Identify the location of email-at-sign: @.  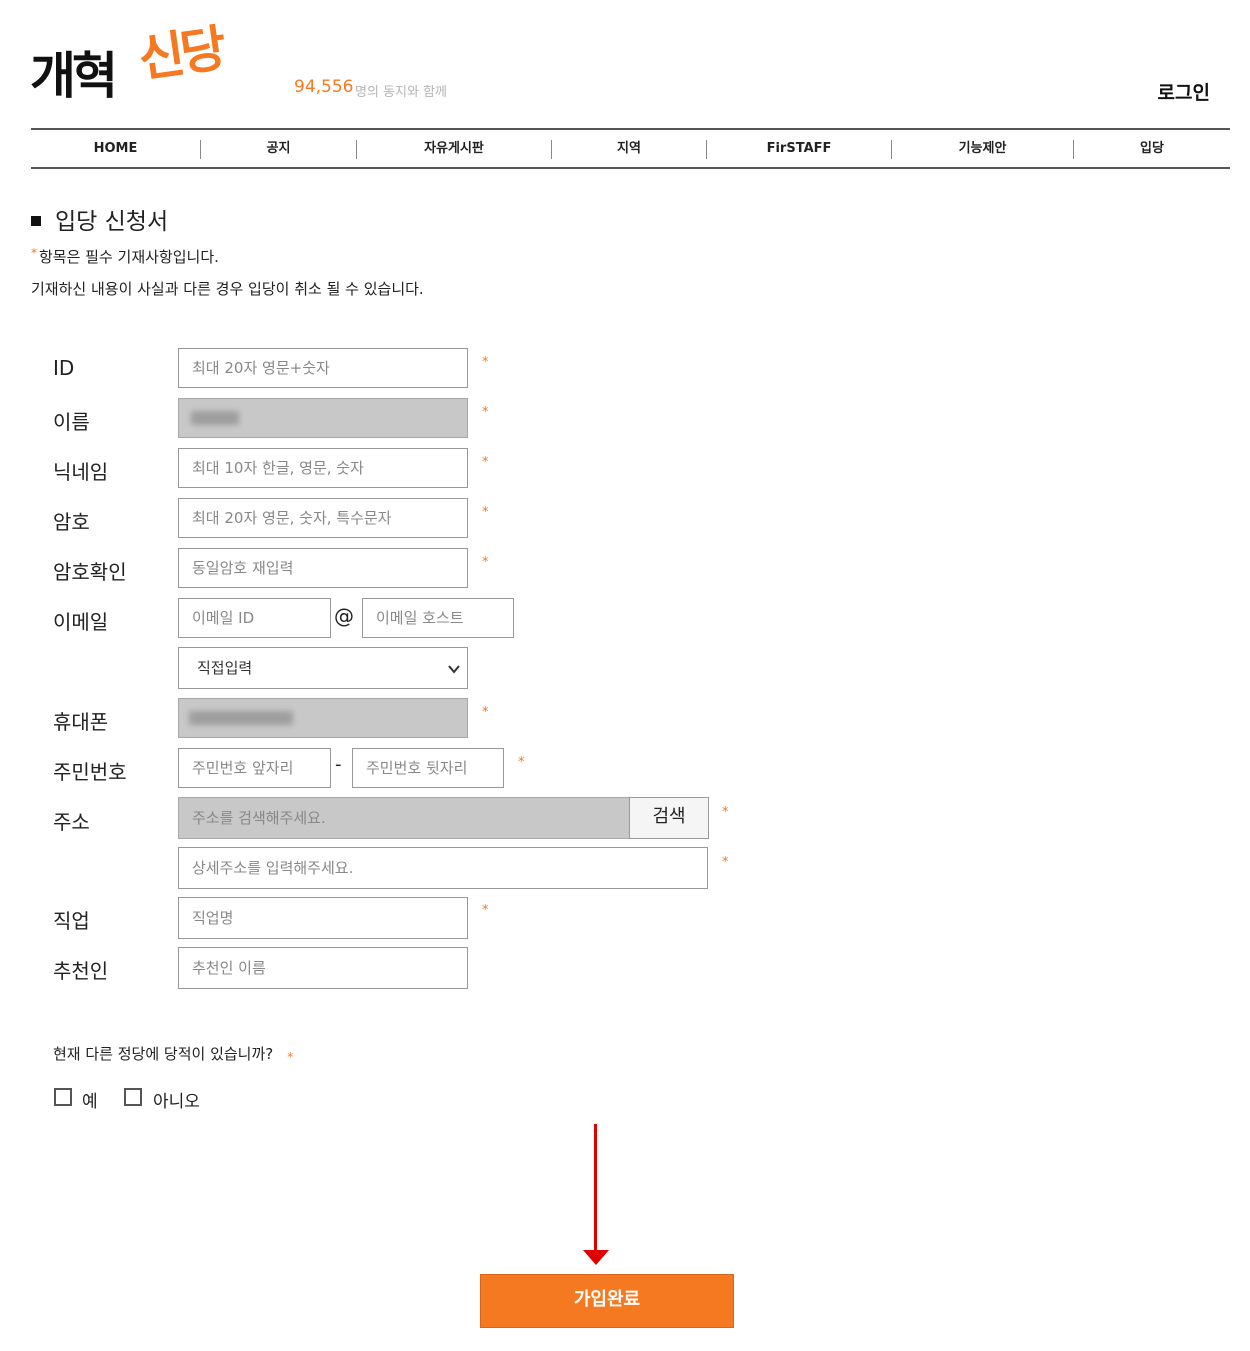
(344, 616).